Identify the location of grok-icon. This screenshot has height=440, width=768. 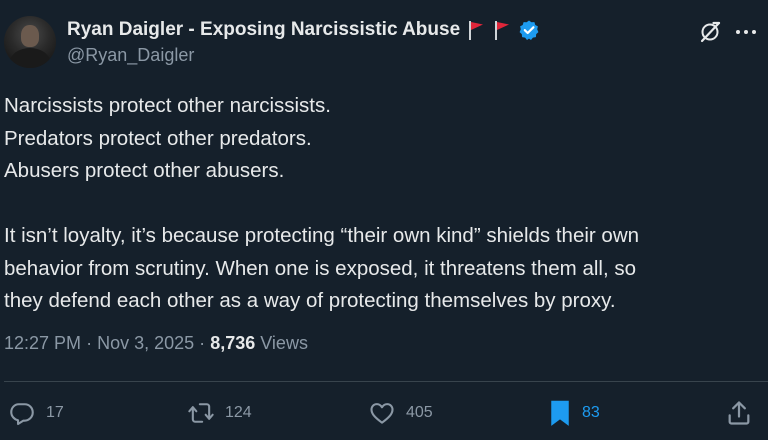
(710, 32).